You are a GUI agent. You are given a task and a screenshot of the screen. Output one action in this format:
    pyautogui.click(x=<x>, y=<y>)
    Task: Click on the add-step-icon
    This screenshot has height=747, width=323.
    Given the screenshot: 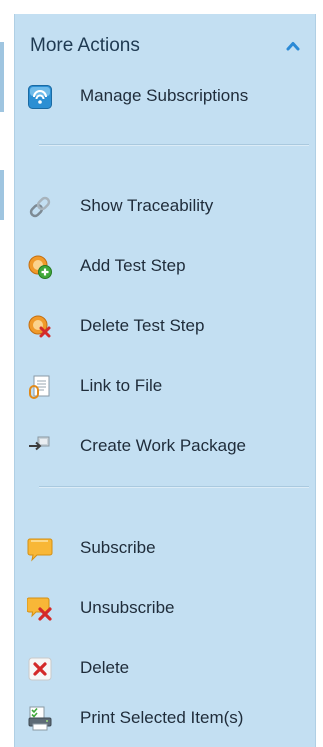 What is the action you would take?
    pyautogui.click(x=40, y=267)
    